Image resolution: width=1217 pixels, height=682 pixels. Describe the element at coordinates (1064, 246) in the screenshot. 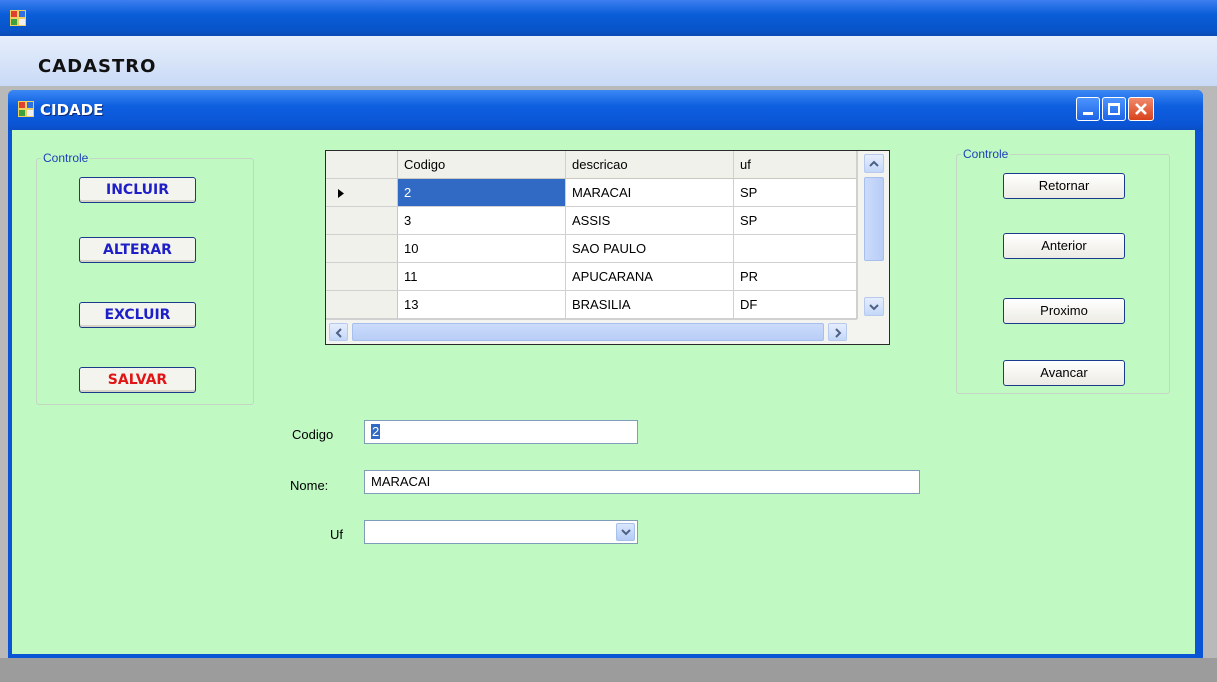

I see `anterior-button: Anterior` at that location.